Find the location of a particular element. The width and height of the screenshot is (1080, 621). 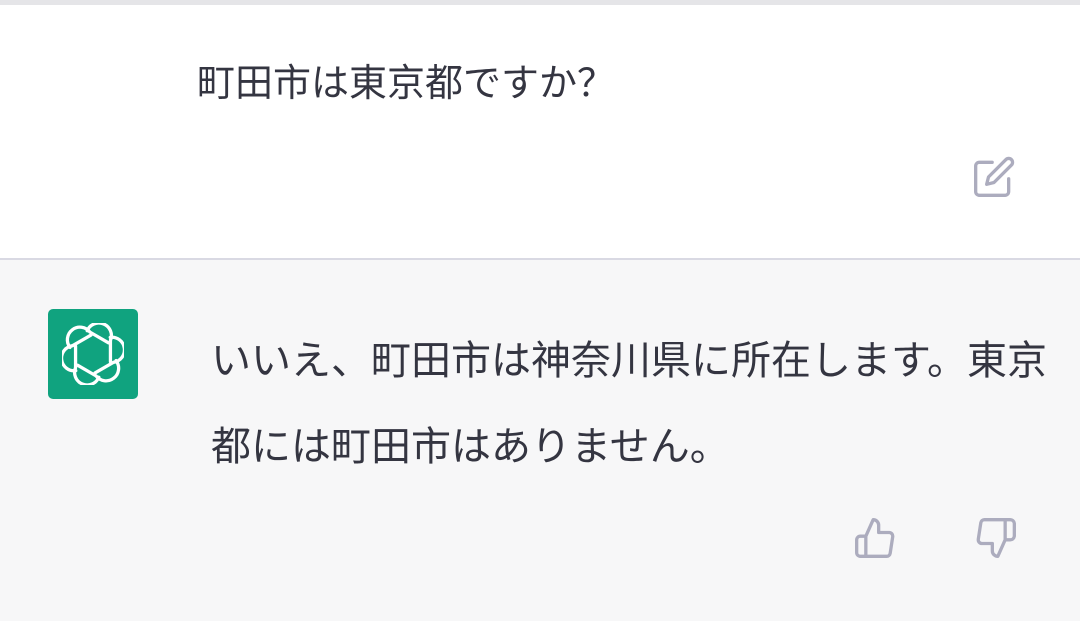

assistant-avatar is located at coordinates (93, 354).